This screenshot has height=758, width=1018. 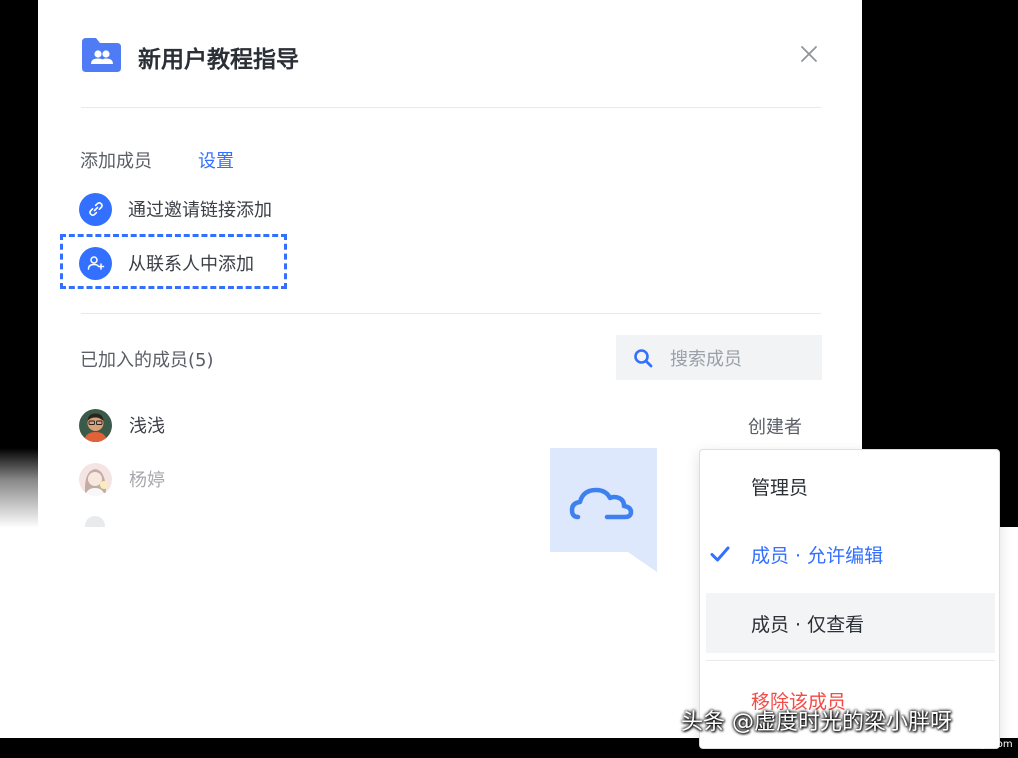 I want to click on member-row: 浅浅, so click(x=122, y=425).